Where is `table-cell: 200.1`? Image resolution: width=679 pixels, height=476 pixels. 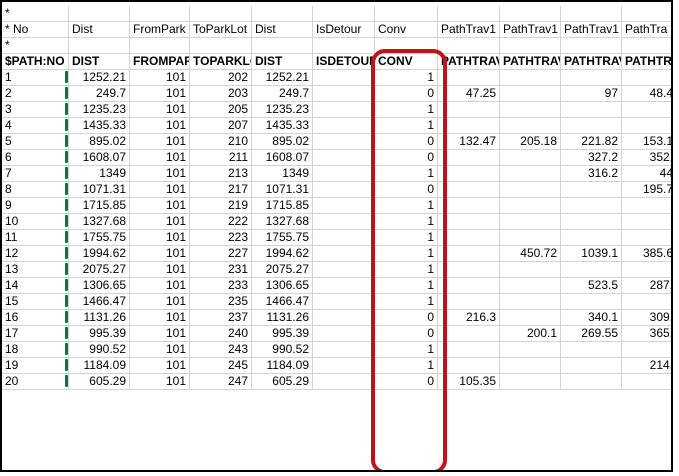
table-cell: 200.1 is located at coordinates (530, 334).